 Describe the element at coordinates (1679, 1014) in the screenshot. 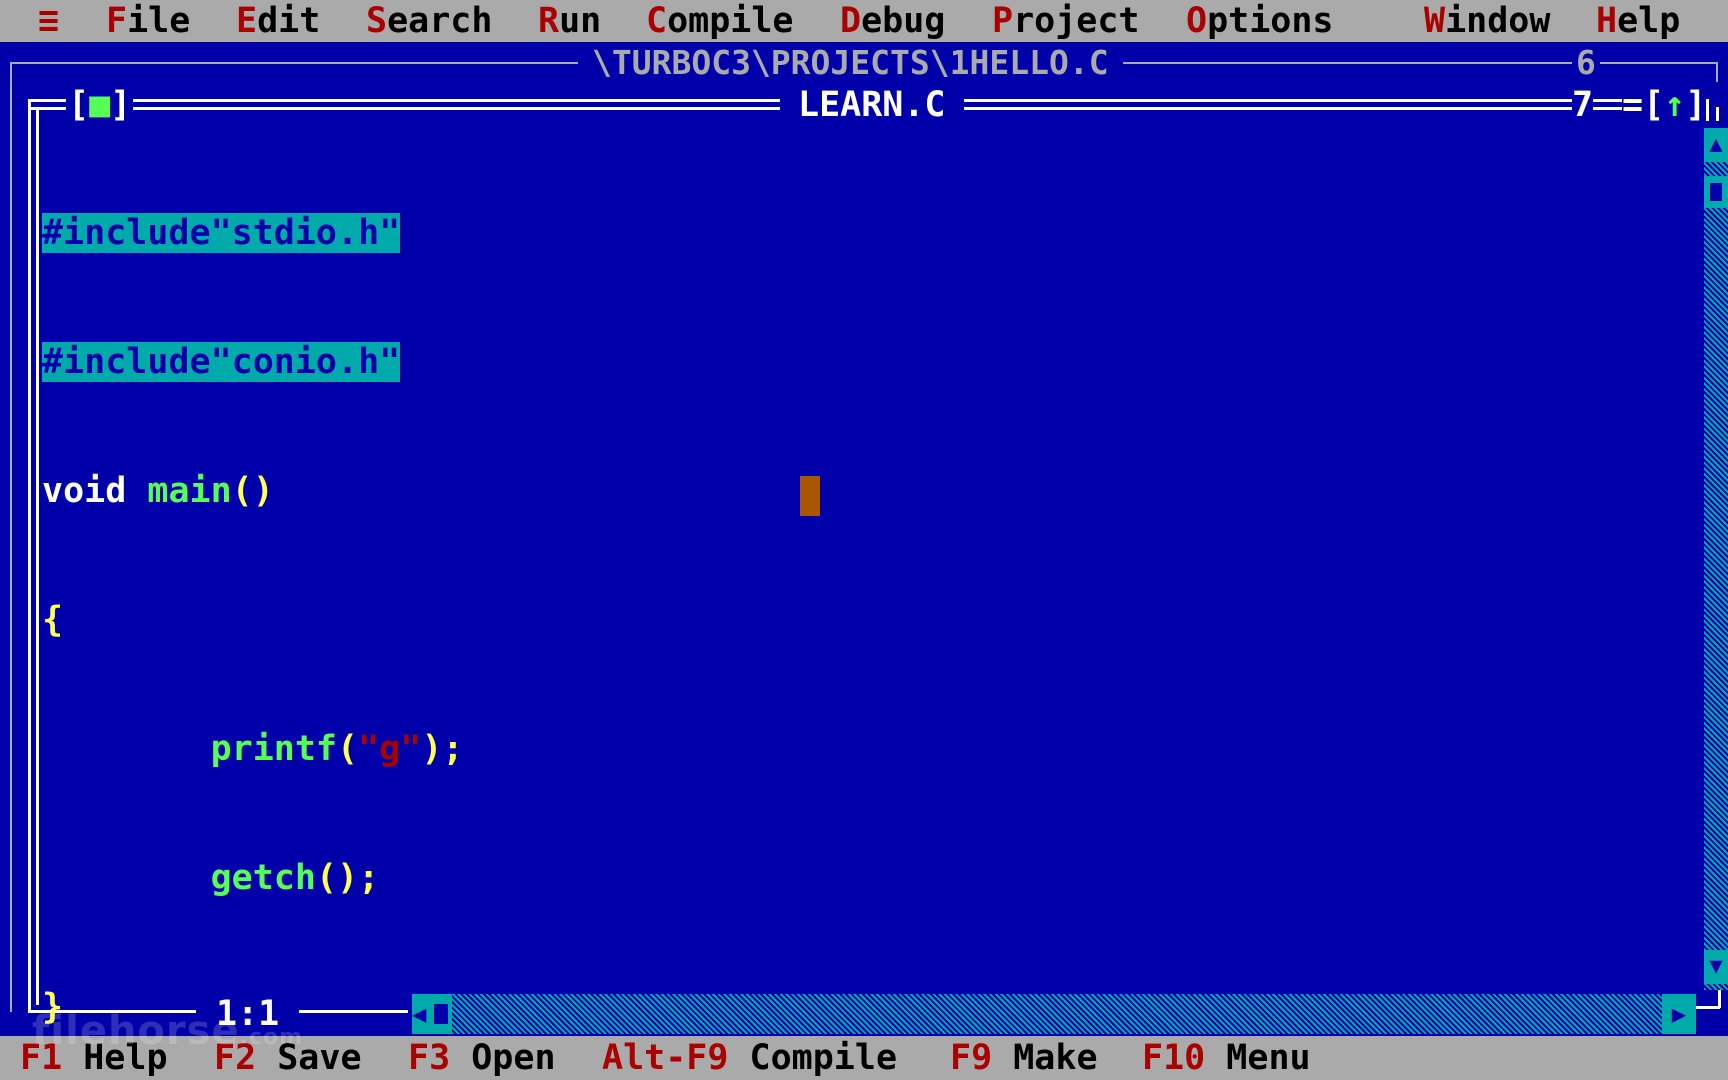

I see `scroll-right-icon: ▶` at that location.